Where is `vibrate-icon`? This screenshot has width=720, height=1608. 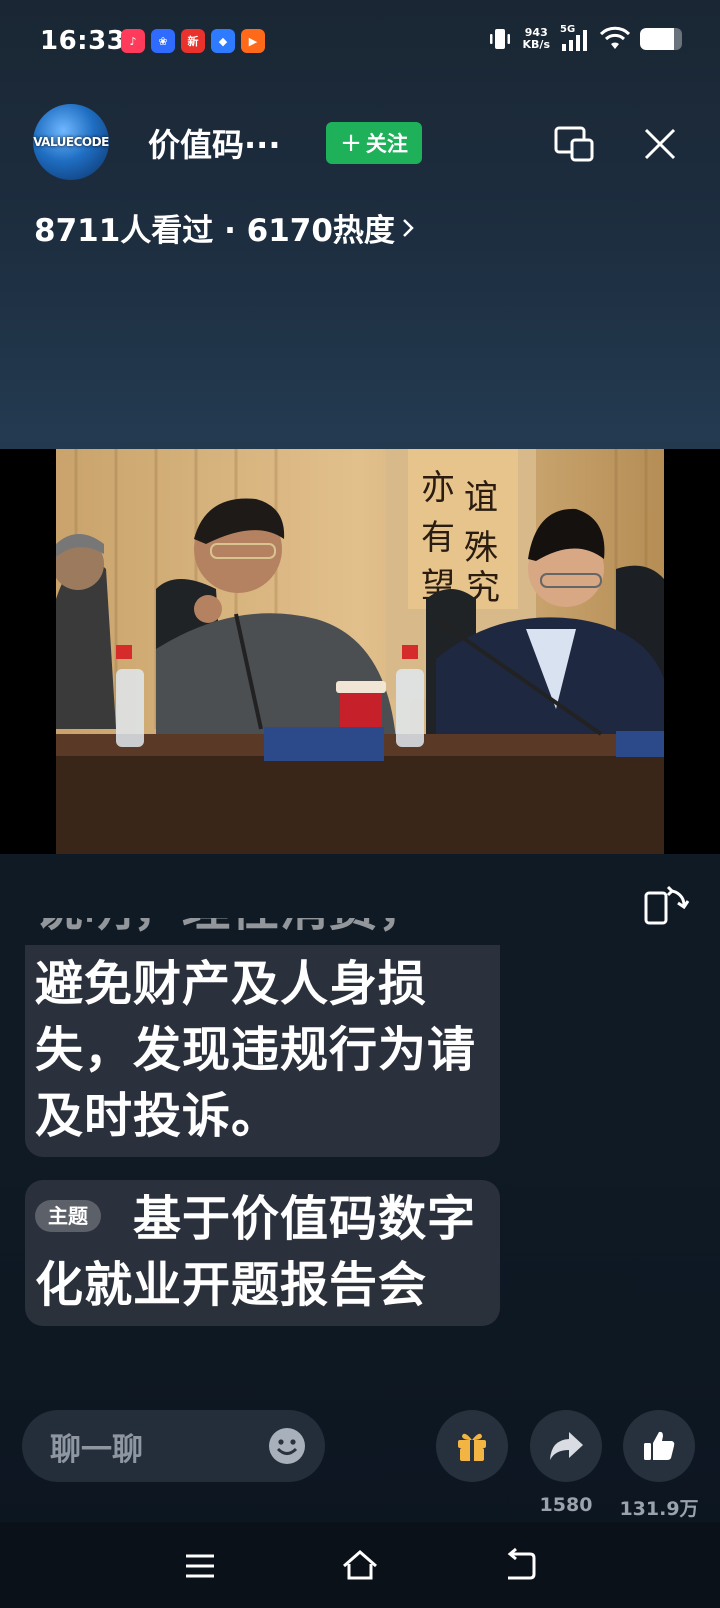
vibrate-icon is located at coordinates (499, 39).